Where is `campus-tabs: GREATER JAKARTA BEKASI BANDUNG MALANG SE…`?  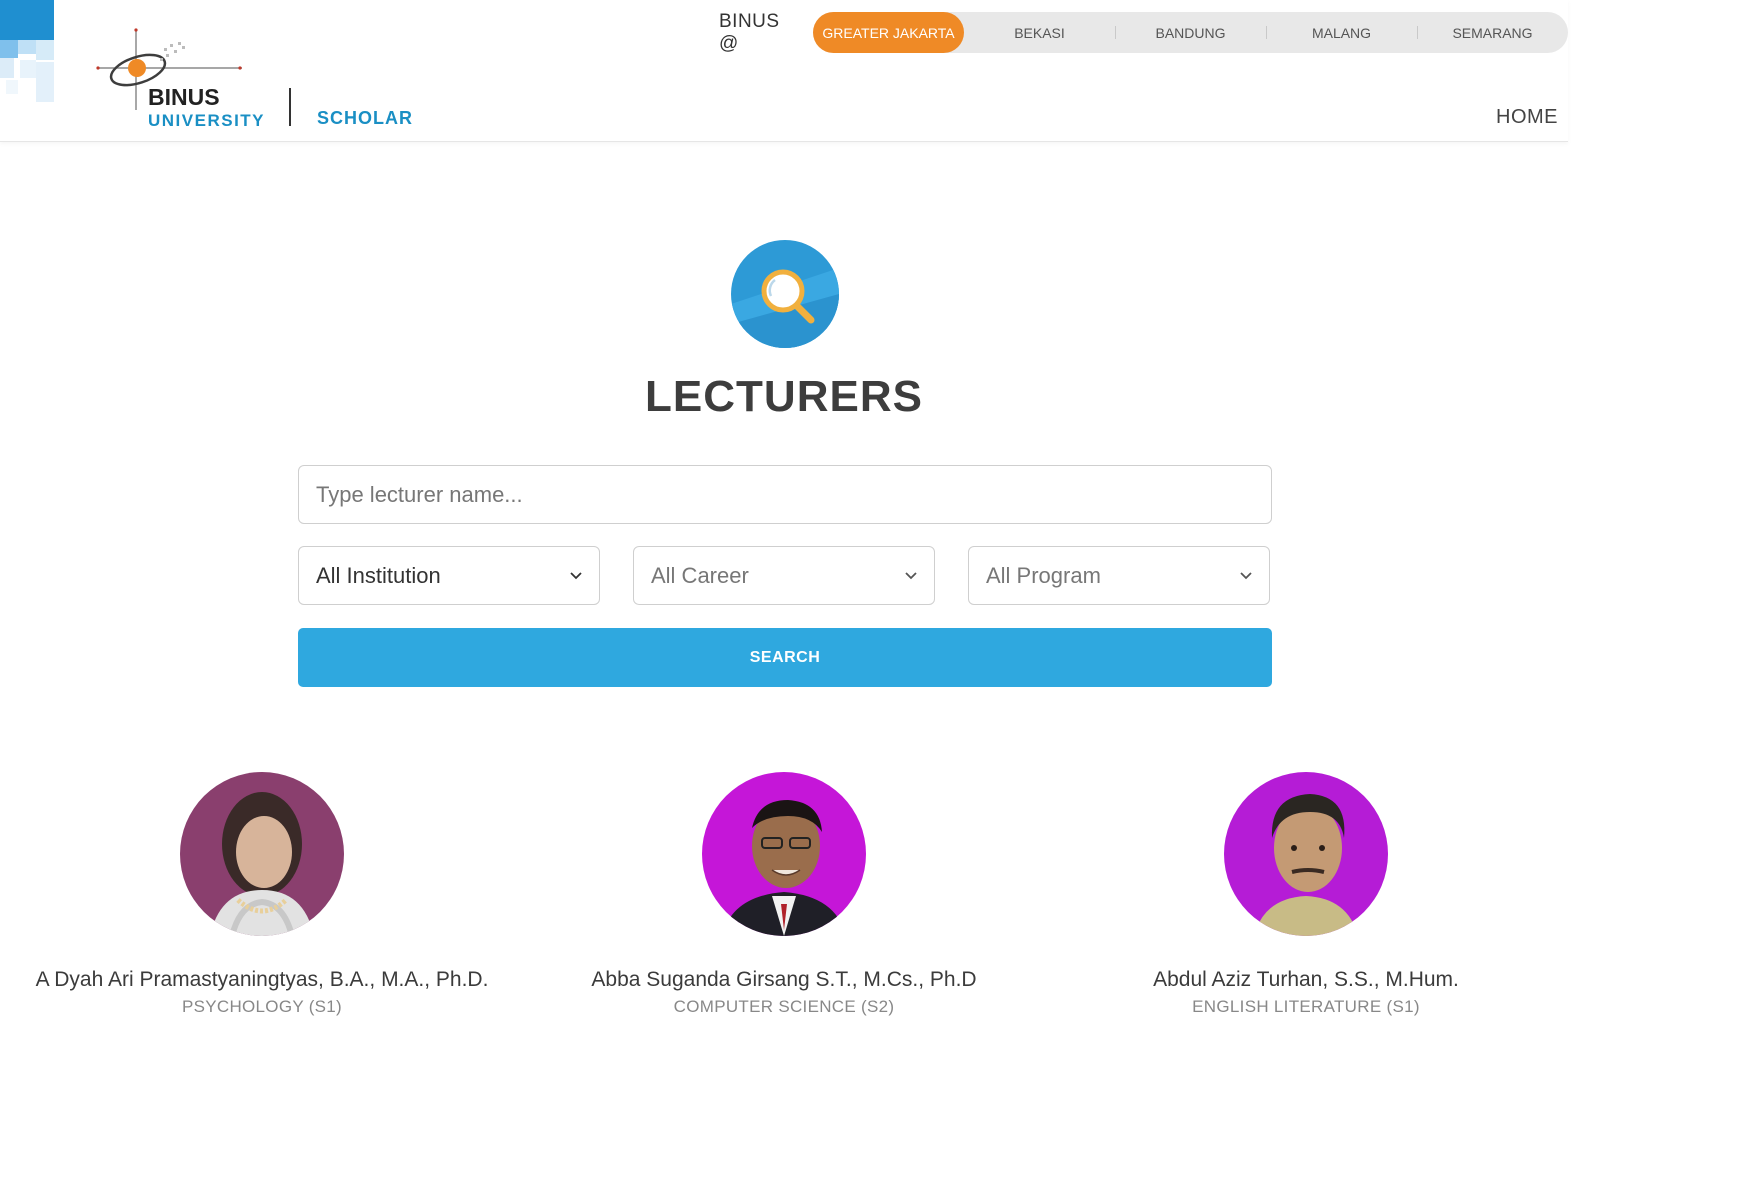 campus-tabs: GREATER JAKARTA BEKASI BANDUNG MALANG SE… is located at coordinates (1190, 32).